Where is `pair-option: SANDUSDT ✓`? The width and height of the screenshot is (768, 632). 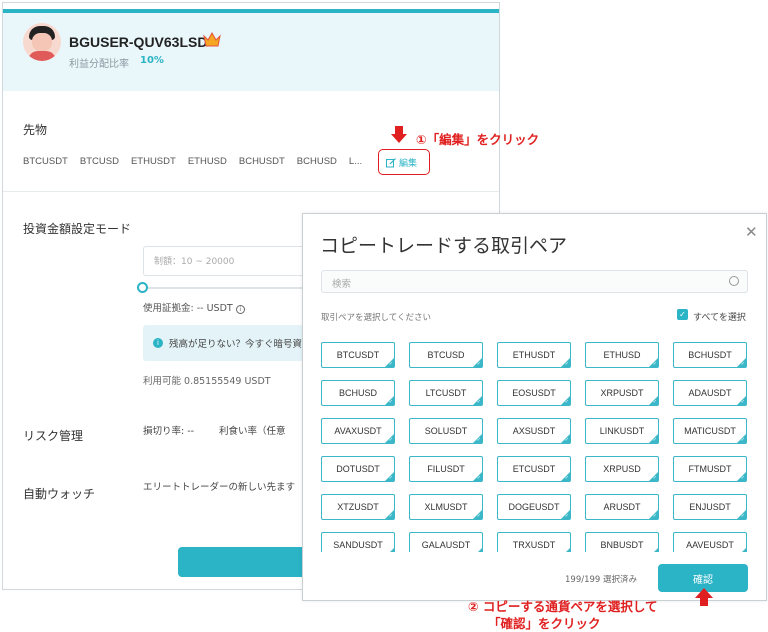
pair-option: SANDUSDT ✓ is located at coordinates (358, 542).